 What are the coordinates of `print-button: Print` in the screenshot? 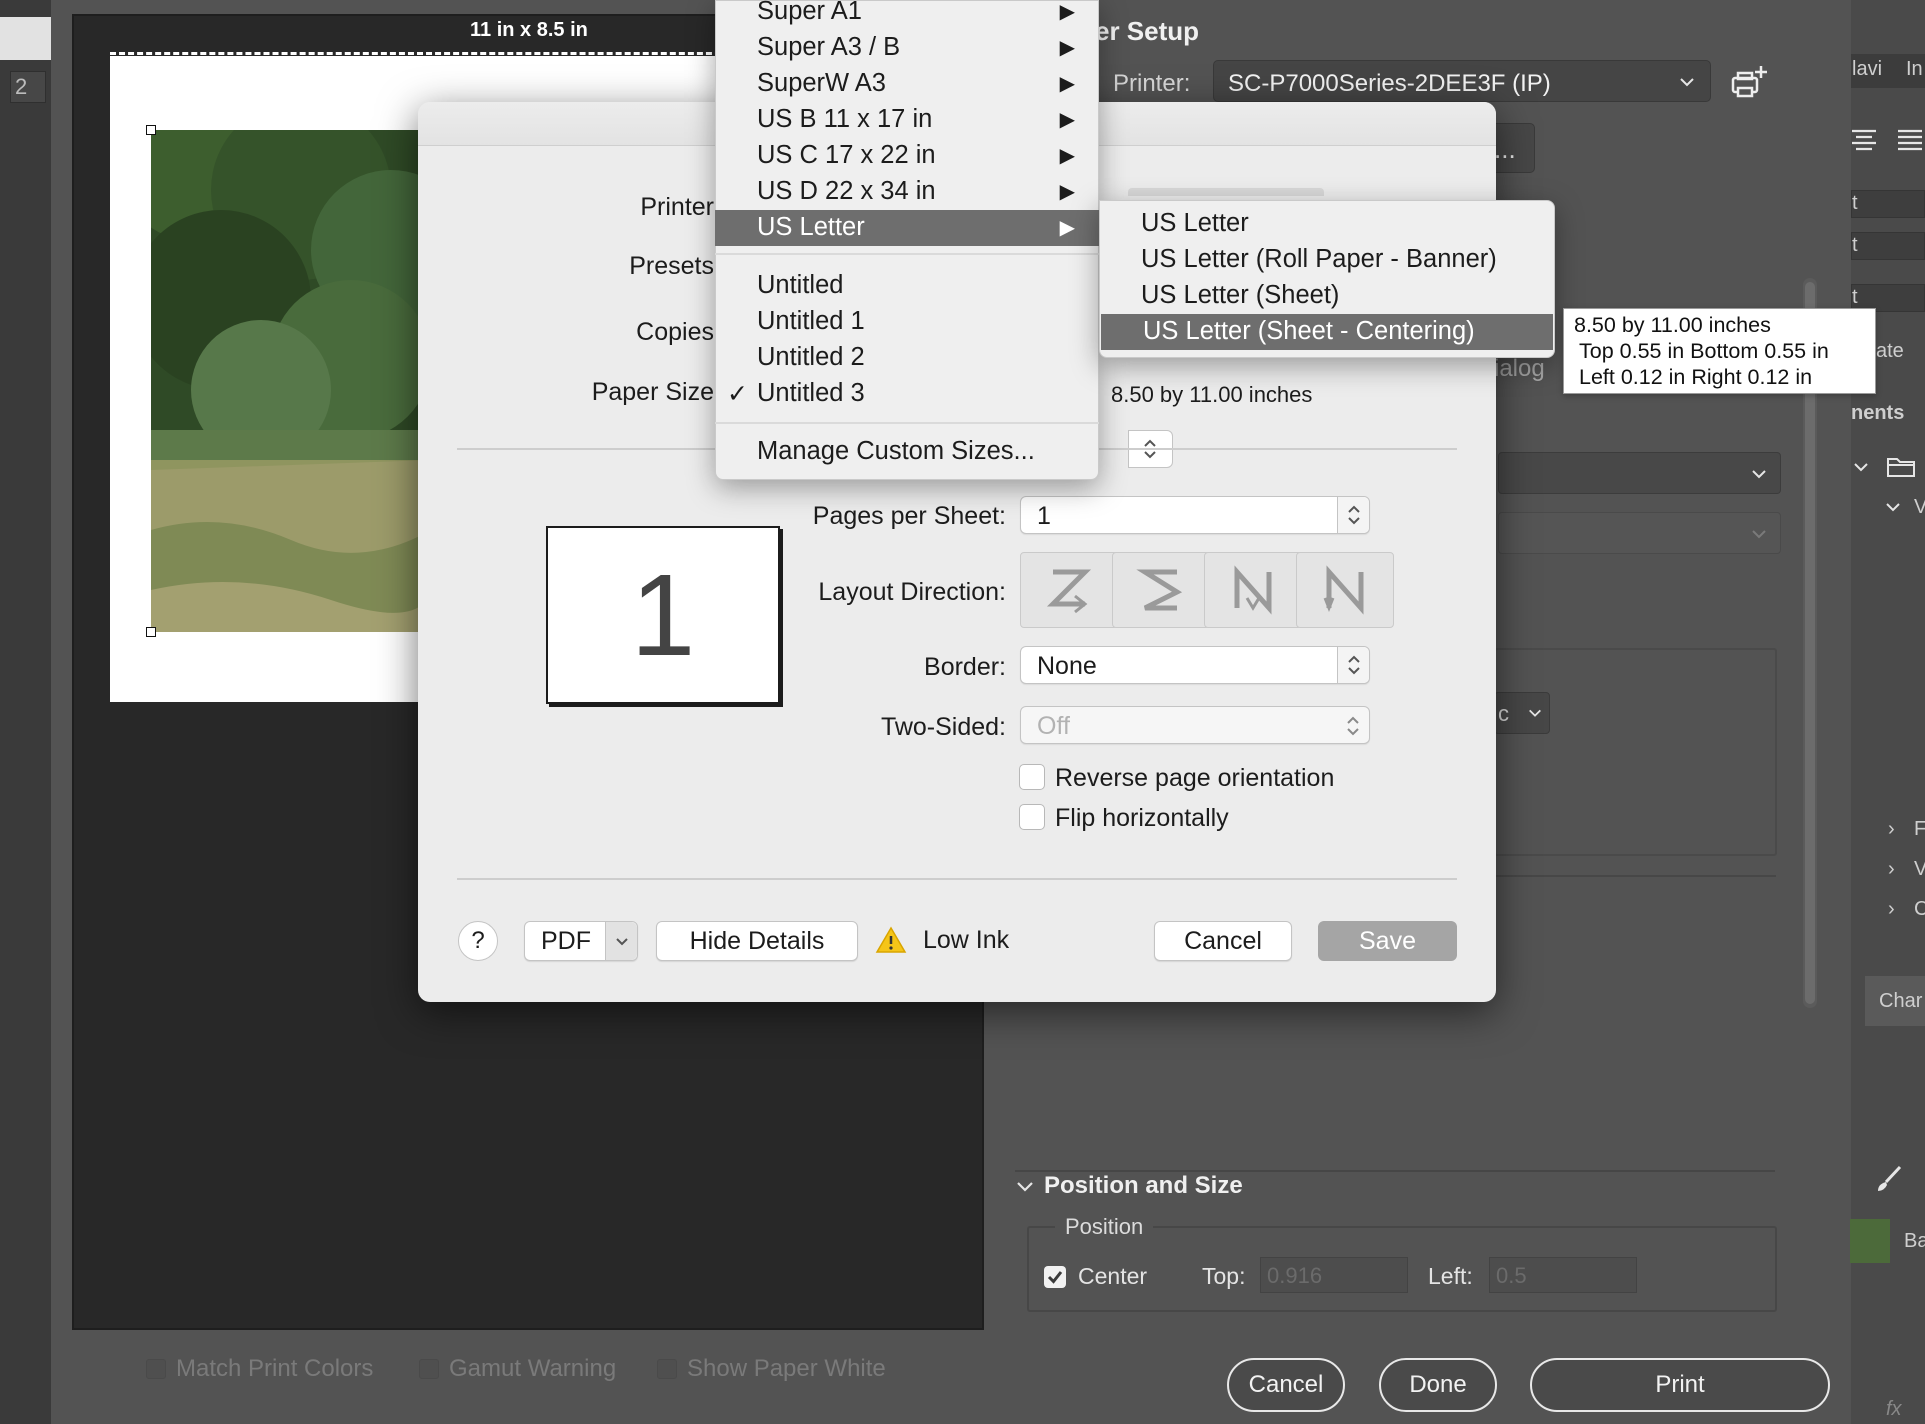 It's located at (1680, 1385).